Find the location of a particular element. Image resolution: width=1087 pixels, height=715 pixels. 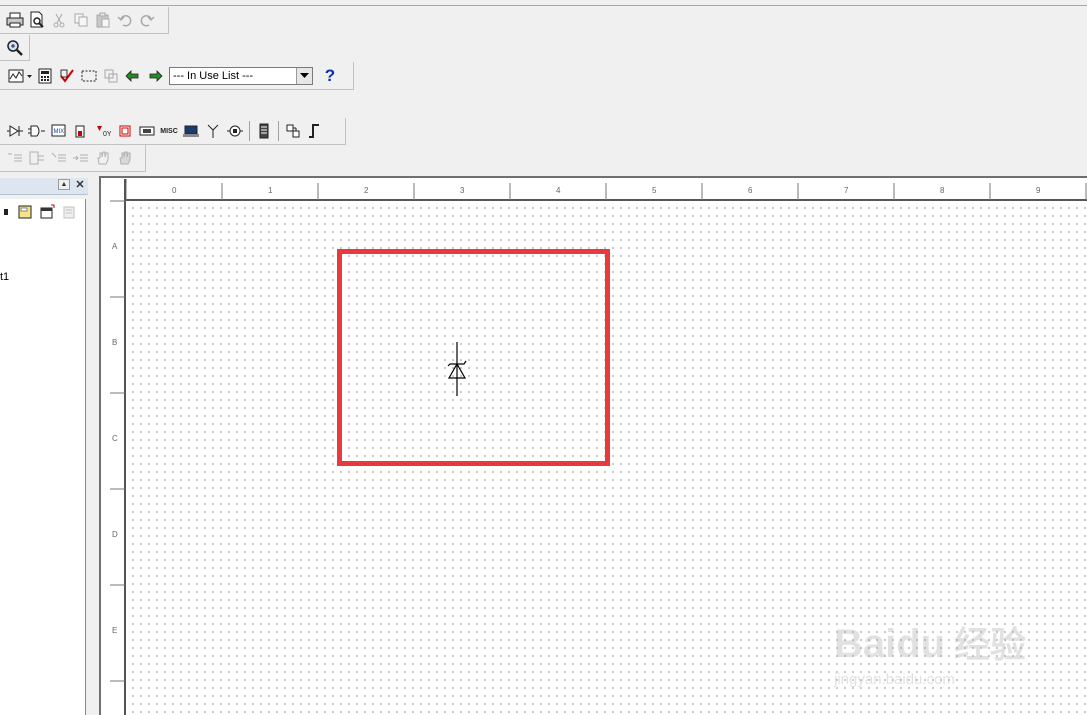

transfer-icon is located at coordinates (111, 75).